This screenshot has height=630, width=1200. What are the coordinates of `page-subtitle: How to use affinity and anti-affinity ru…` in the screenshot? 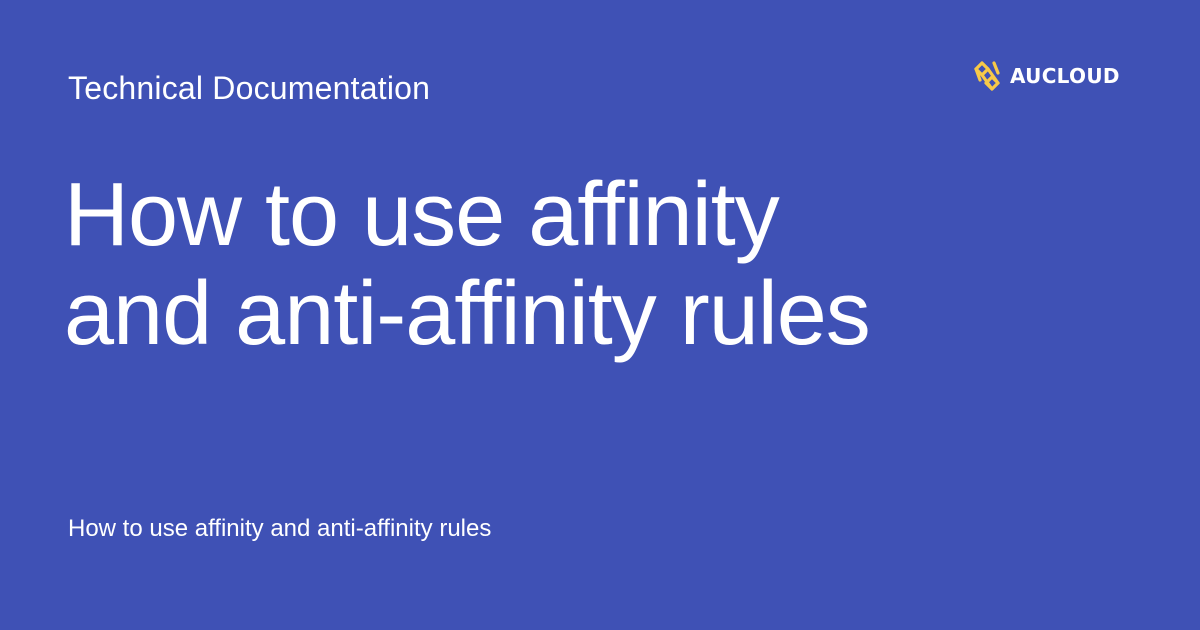 It's located at (280, 528).